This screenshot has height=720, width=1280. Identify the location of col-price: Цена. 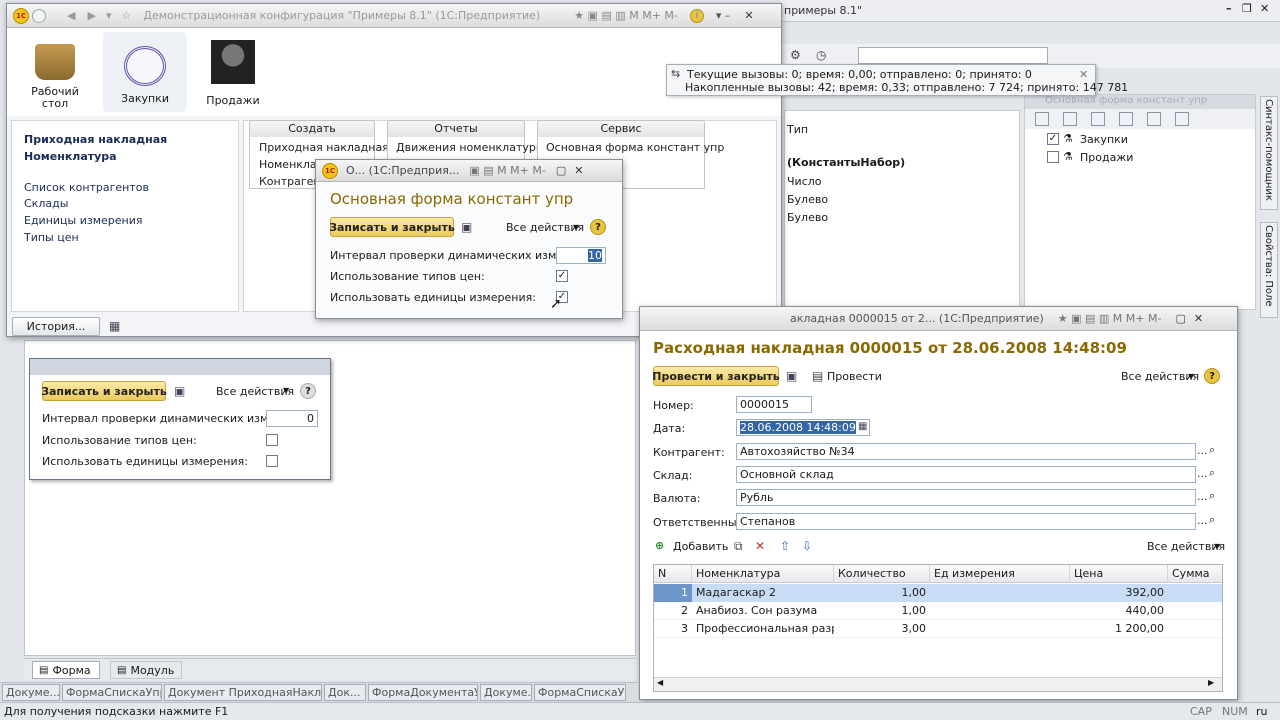
(1119, 574).